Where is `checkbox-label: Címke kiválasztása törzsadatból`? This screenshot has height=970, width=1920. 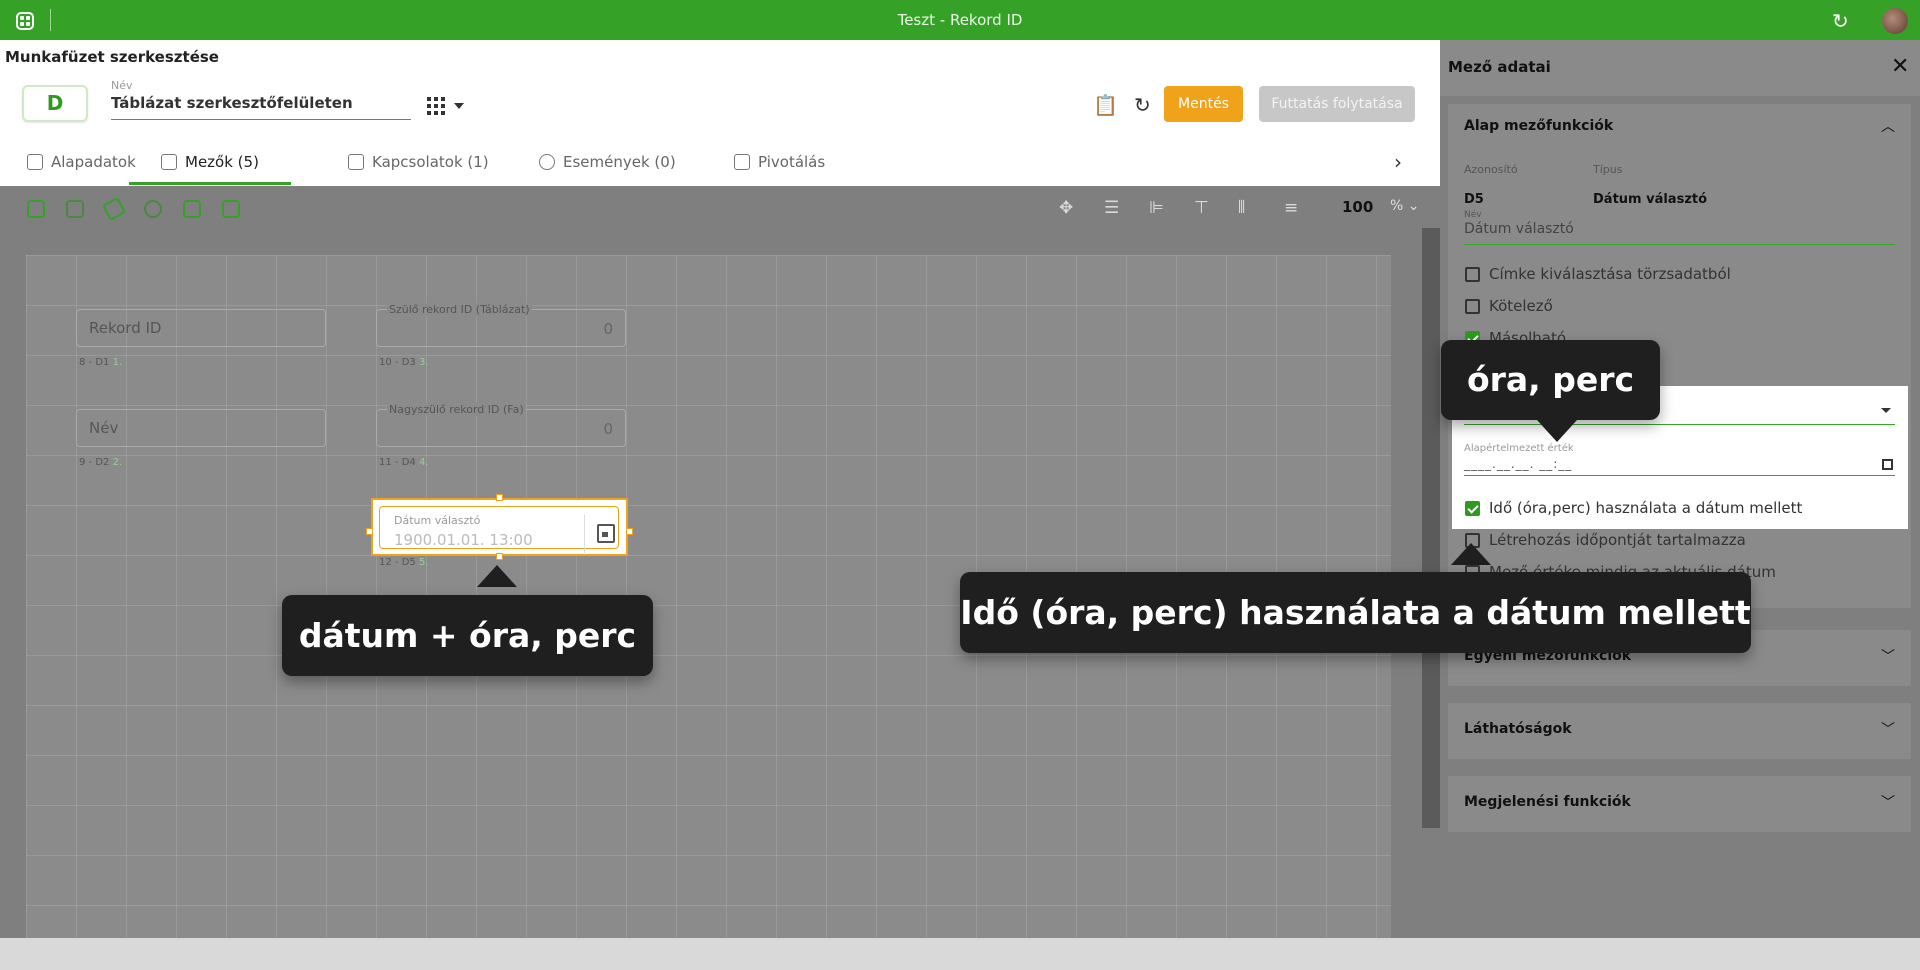 checkbox-label: Címke kiválasztása törzsadatból is located at coordinates (1610, 274).